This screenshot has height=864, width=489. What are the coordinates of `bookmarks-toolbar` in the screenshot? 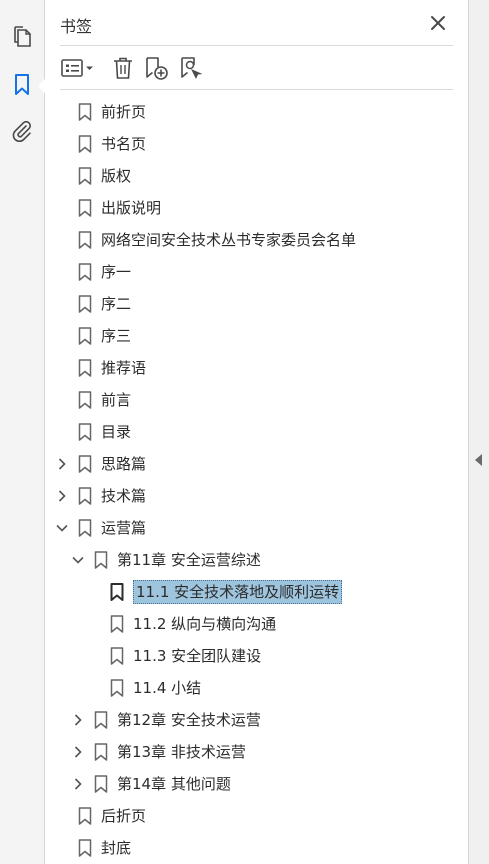 It's located at (256, 68).